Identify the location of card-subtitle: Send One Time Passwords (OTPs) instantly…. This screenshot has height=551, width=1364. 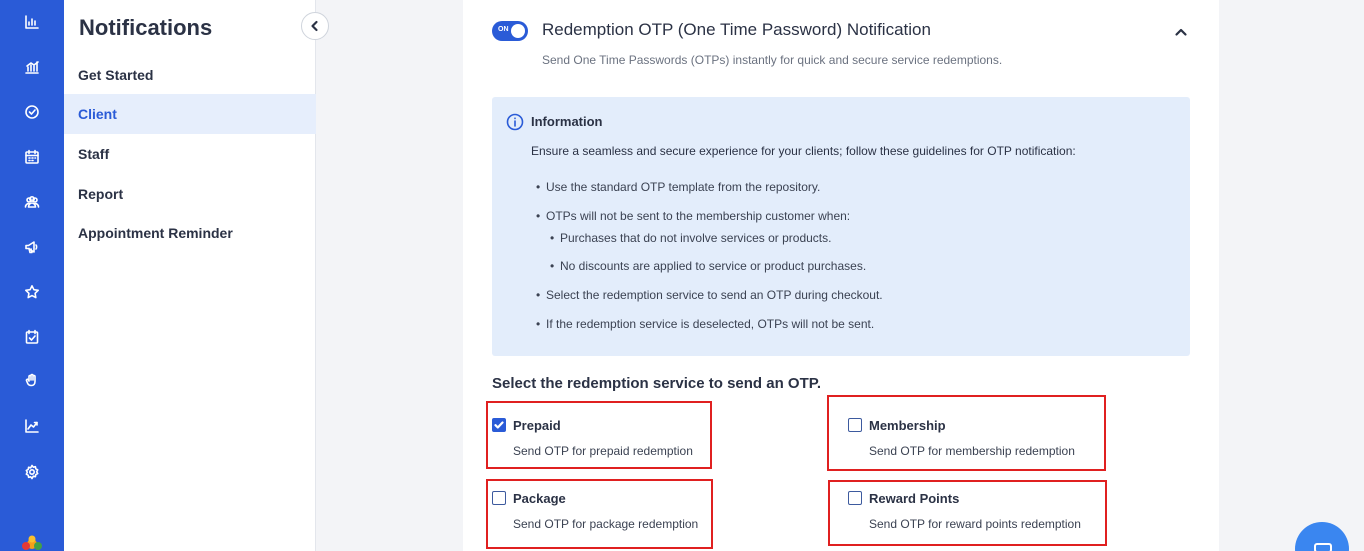
(772, 60).